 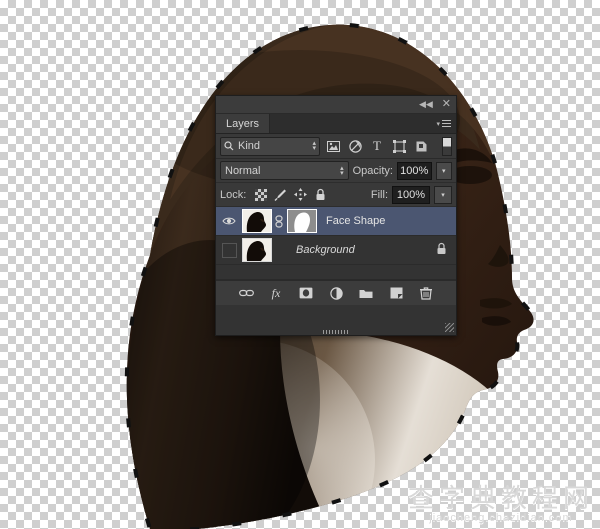 I want to click on layer-visibility-toggle-background, so click(x=229, y=250).